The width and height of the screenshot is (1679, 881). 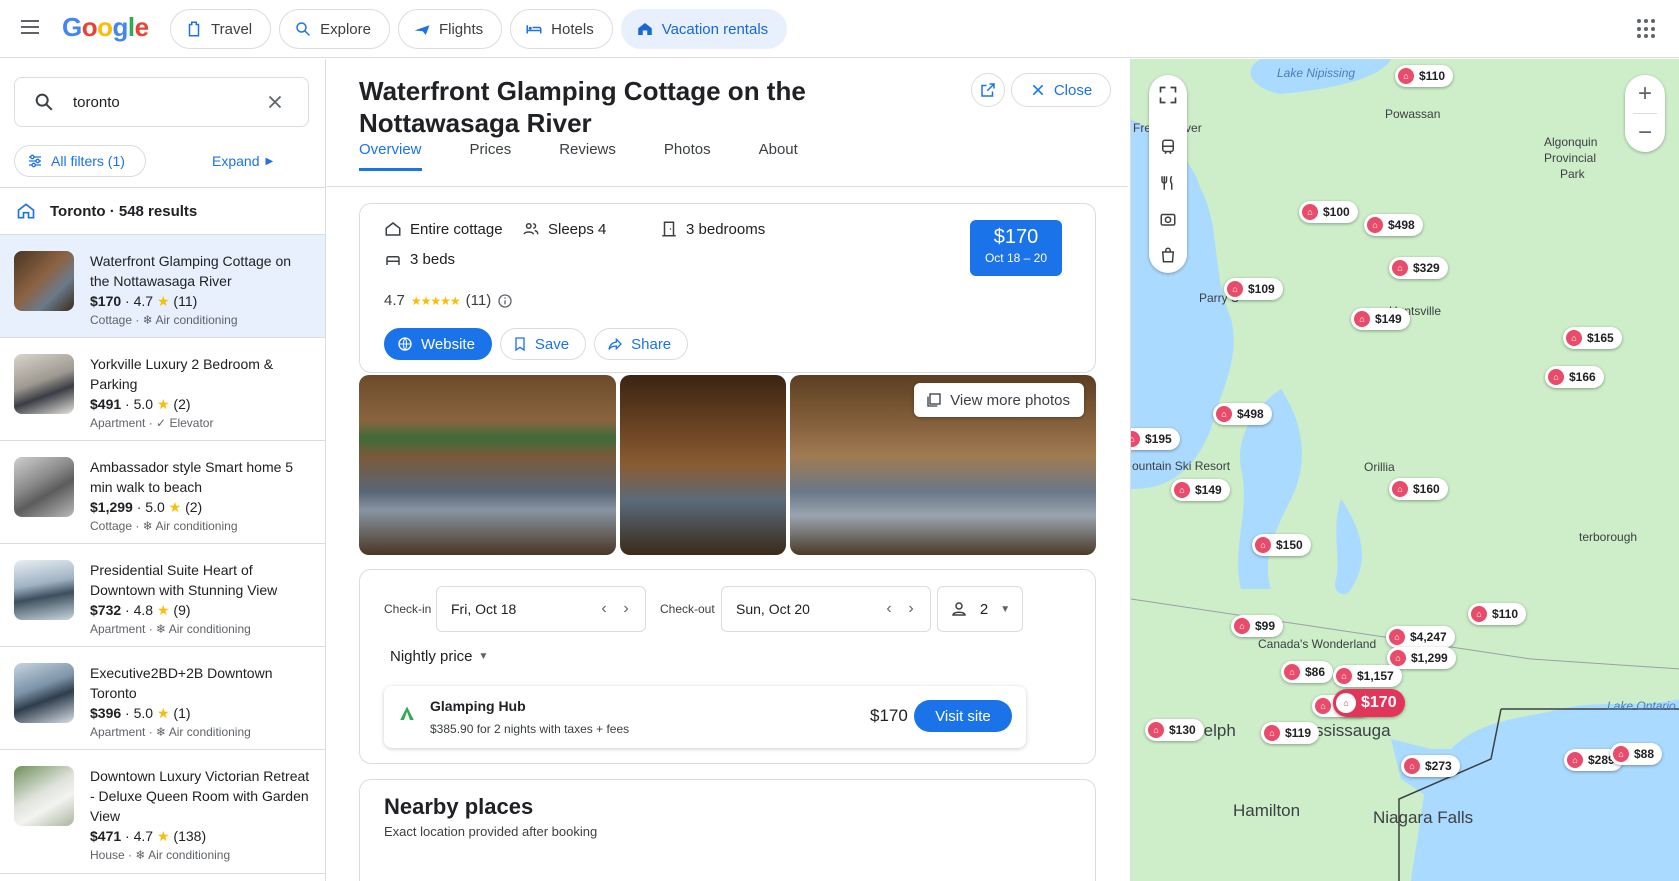 What do you see at coordinates (1418, 268) in the screenshot?
I see `map-price-pin: ⌂ $329` at bounding box center [1418, 268].